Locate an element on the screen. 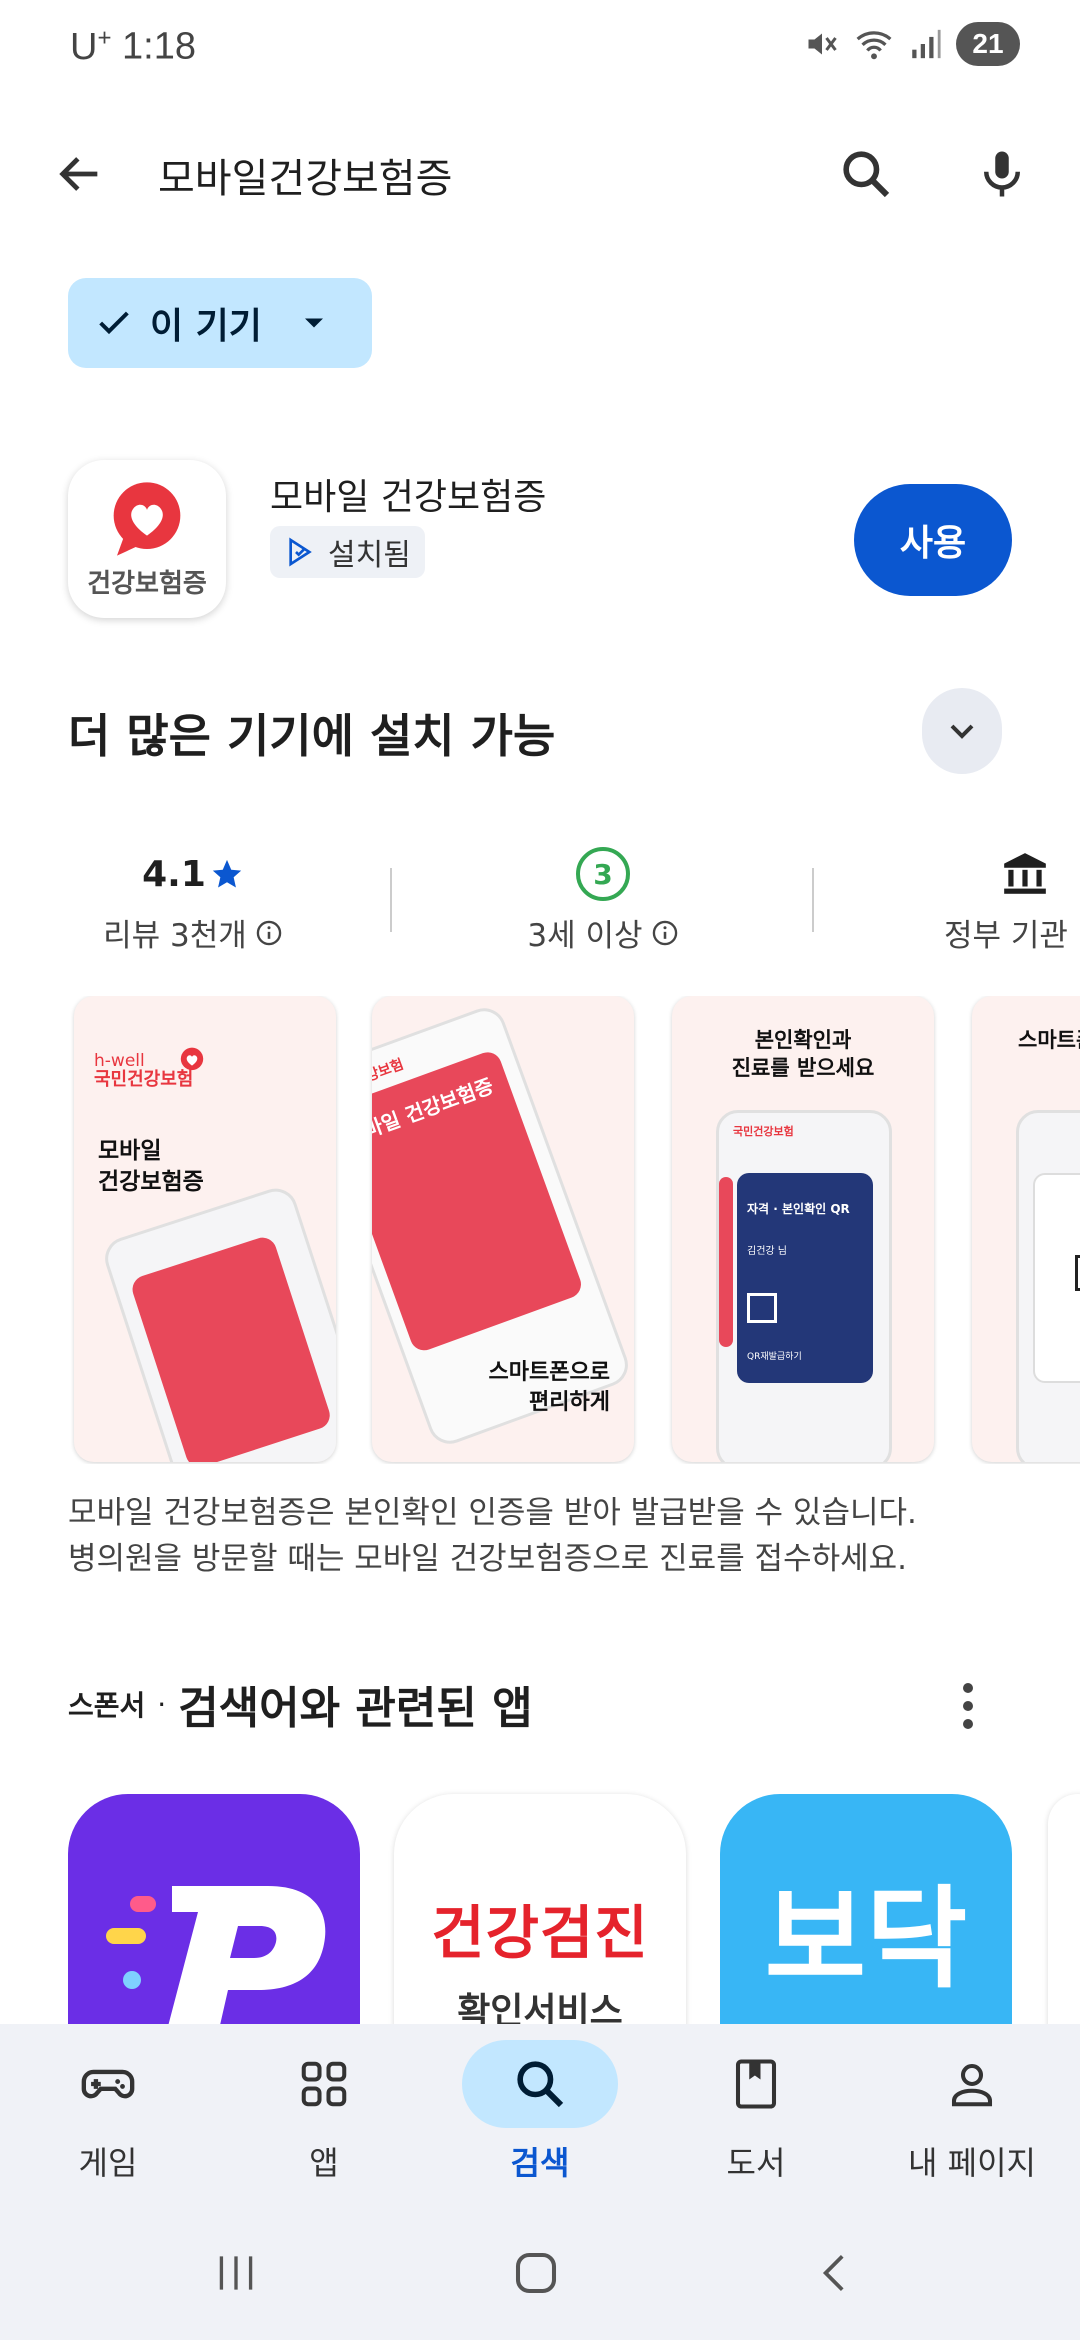  back-button is located at coordinates (80, 174).